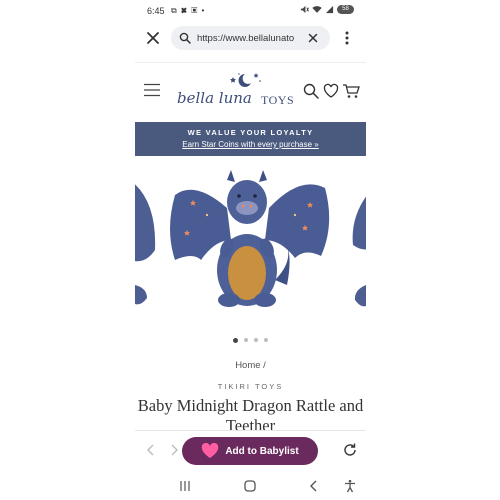 The width and height of the screenshot is (500, 500). I want to click on status-right: 58, so click(327, 9).